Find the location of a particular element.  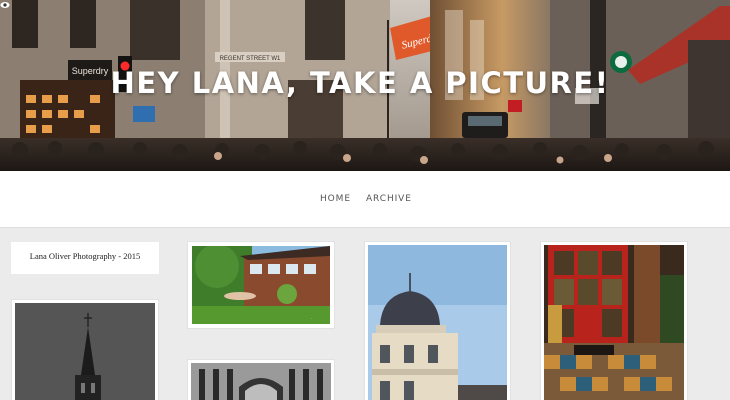

building-facade-photo is located at coordinates (261, 381).